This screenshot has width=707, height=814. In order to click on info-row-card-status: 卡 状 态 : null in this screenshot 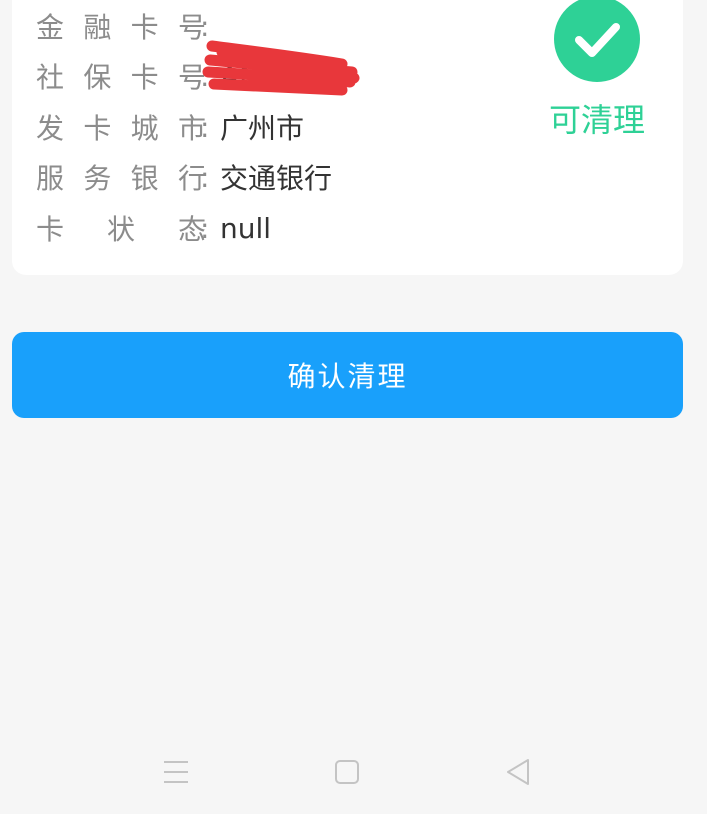, I will do `click(153, 228)`.